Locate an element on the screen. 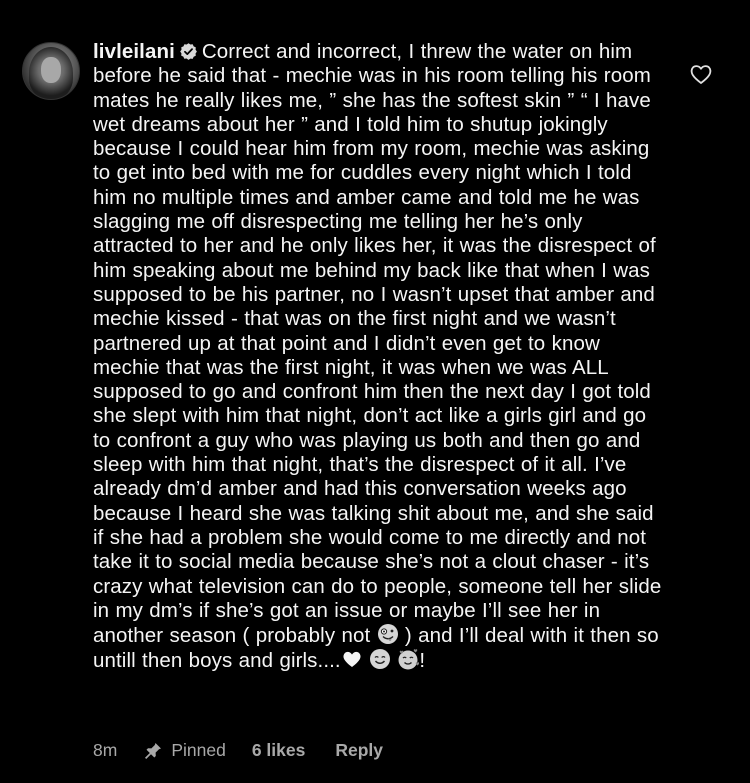 The image size is (750, 783). timestamp: 8m is located at coordinates (105, 750).